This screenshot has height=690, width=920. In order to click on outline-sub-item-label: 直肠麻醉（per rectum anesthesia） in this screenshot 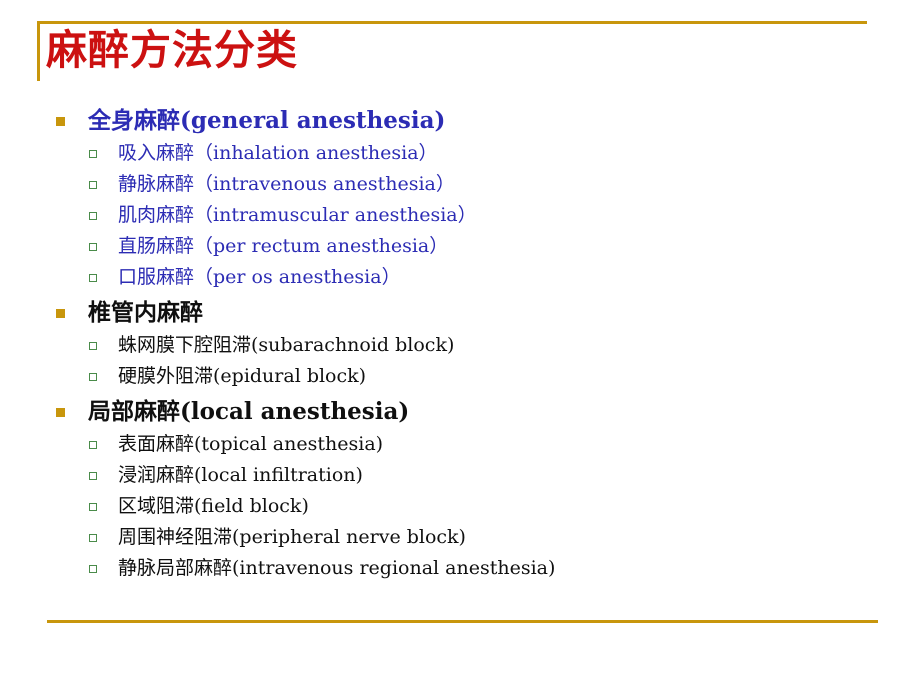, I will do `click(283, 246)`.